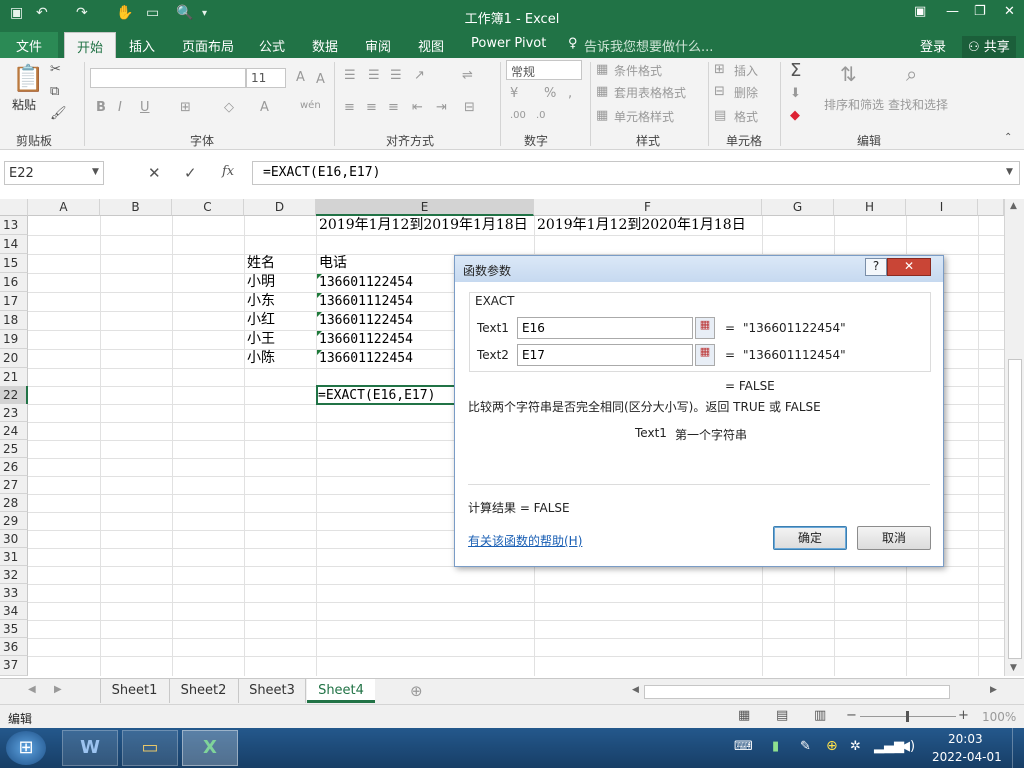 The width and height of the screenshot is (1024, 768). I want to click on align-left-icon: ≡, so click(349, 107).